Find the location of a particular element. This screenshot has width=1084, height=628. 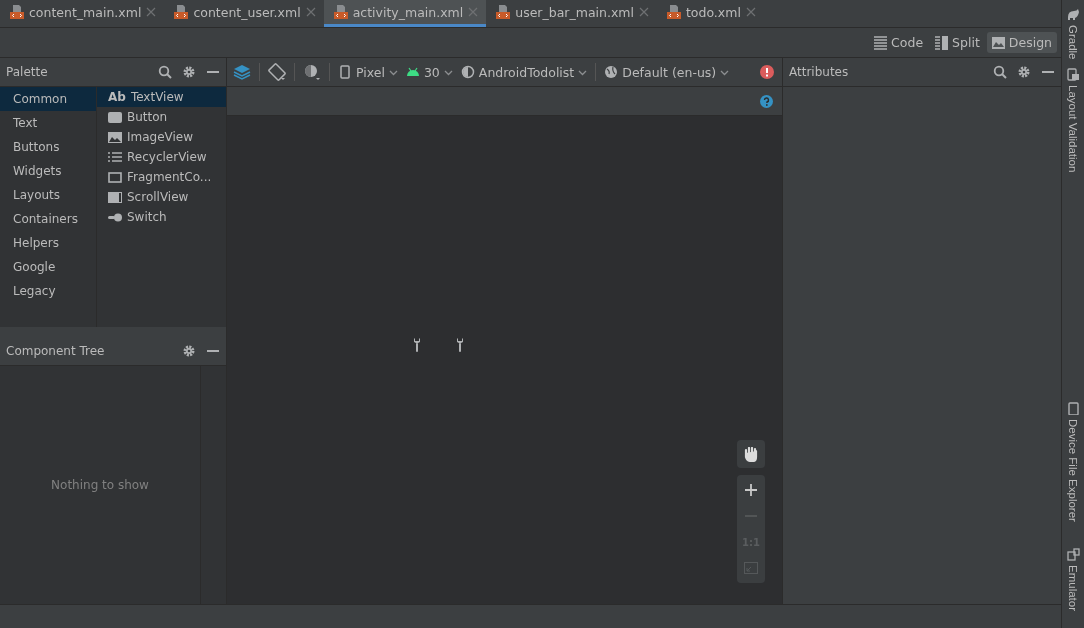

palette-category: Helpers is located at coordinates (48, 243).